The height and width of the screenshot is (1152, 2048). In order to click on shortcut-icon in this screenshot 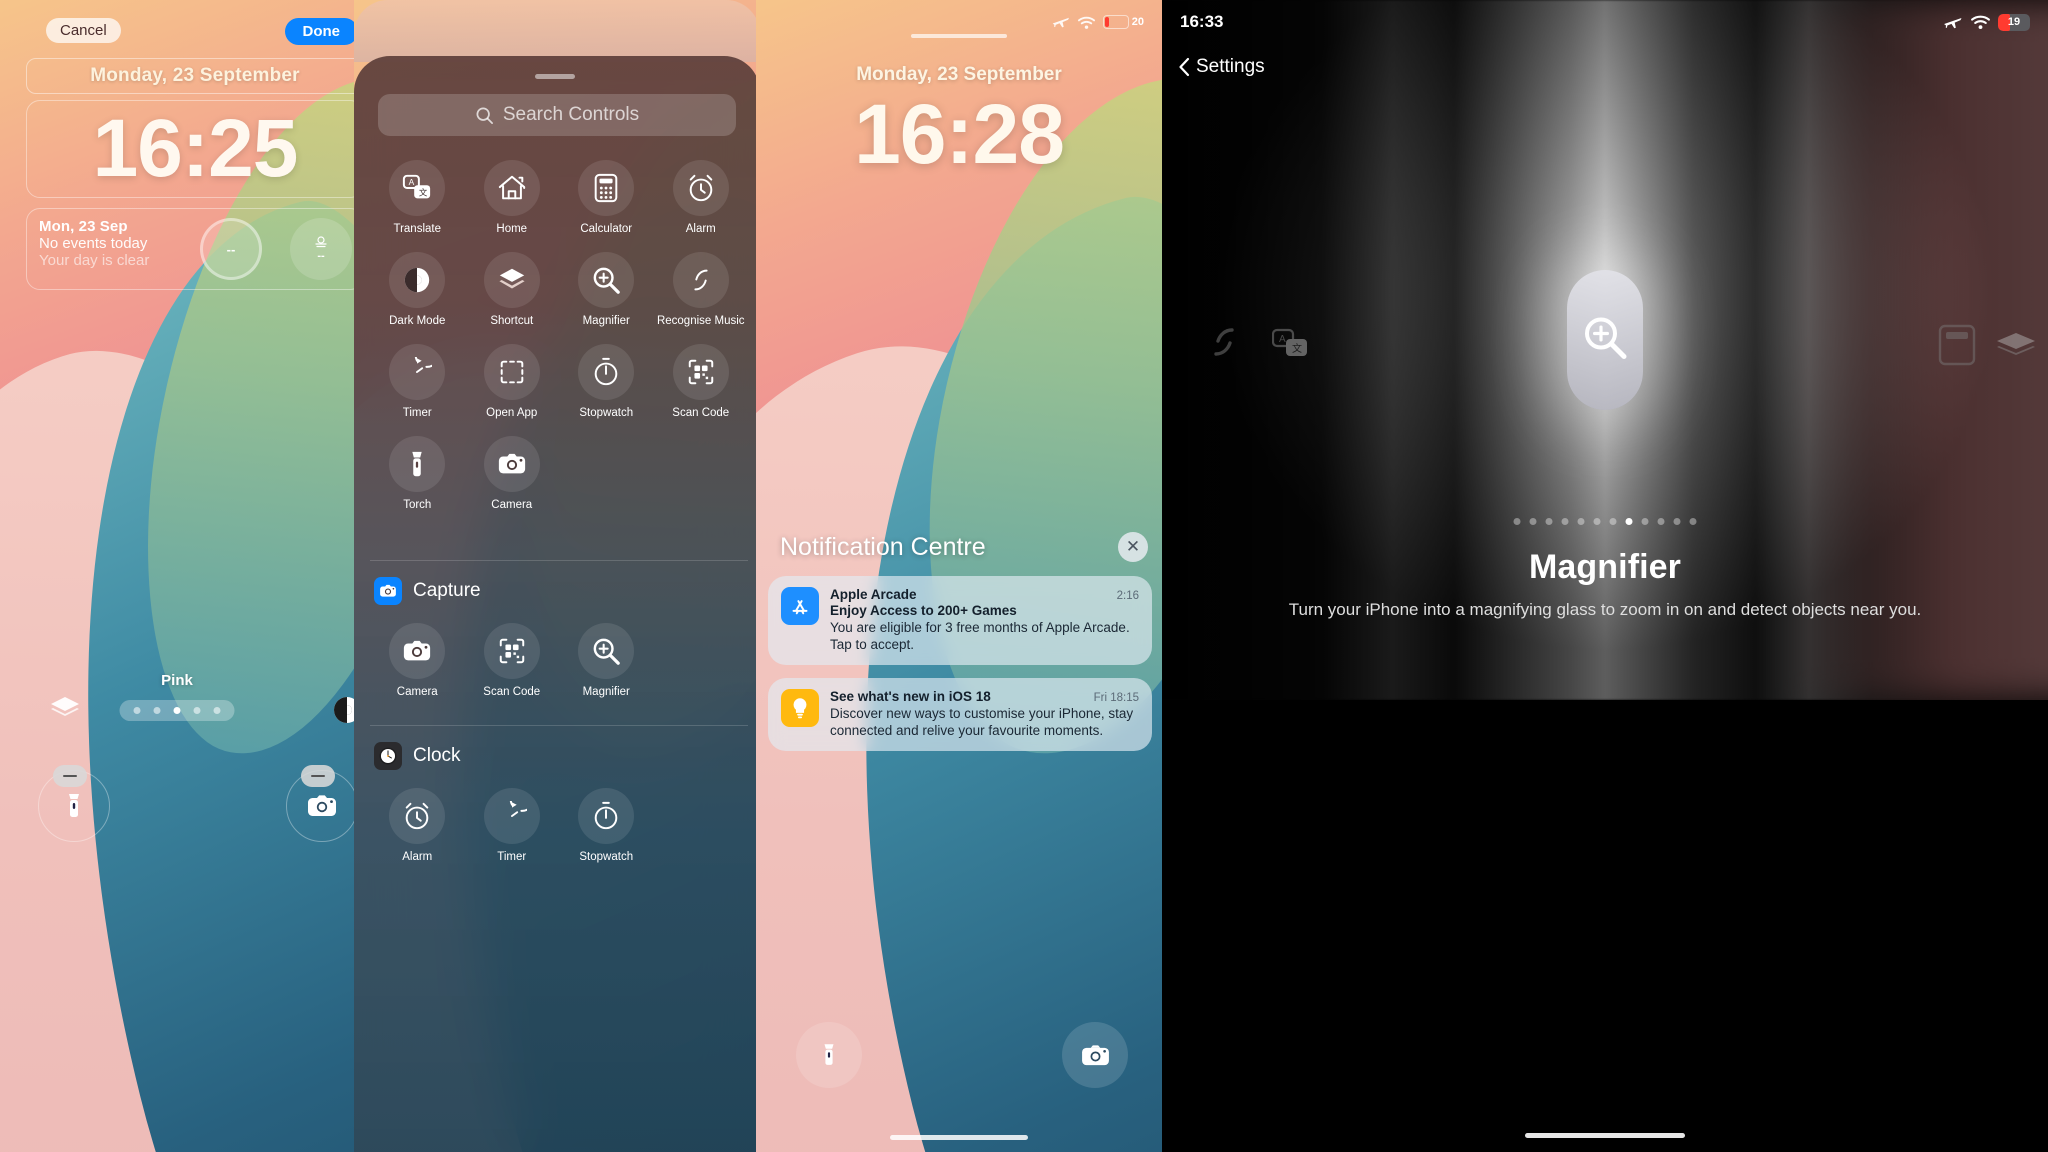, I will do `click(511, 279)`.